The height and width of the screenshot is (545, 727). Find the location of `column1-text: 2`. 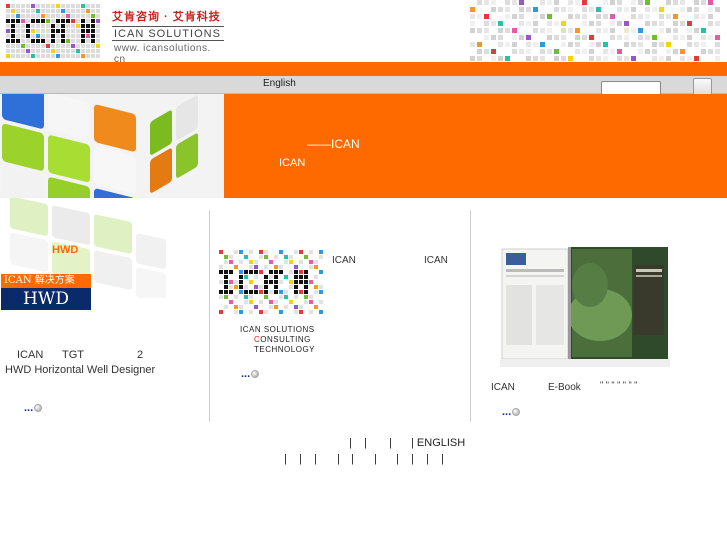

column1-text: 2 is located at coordinates (140, 355).